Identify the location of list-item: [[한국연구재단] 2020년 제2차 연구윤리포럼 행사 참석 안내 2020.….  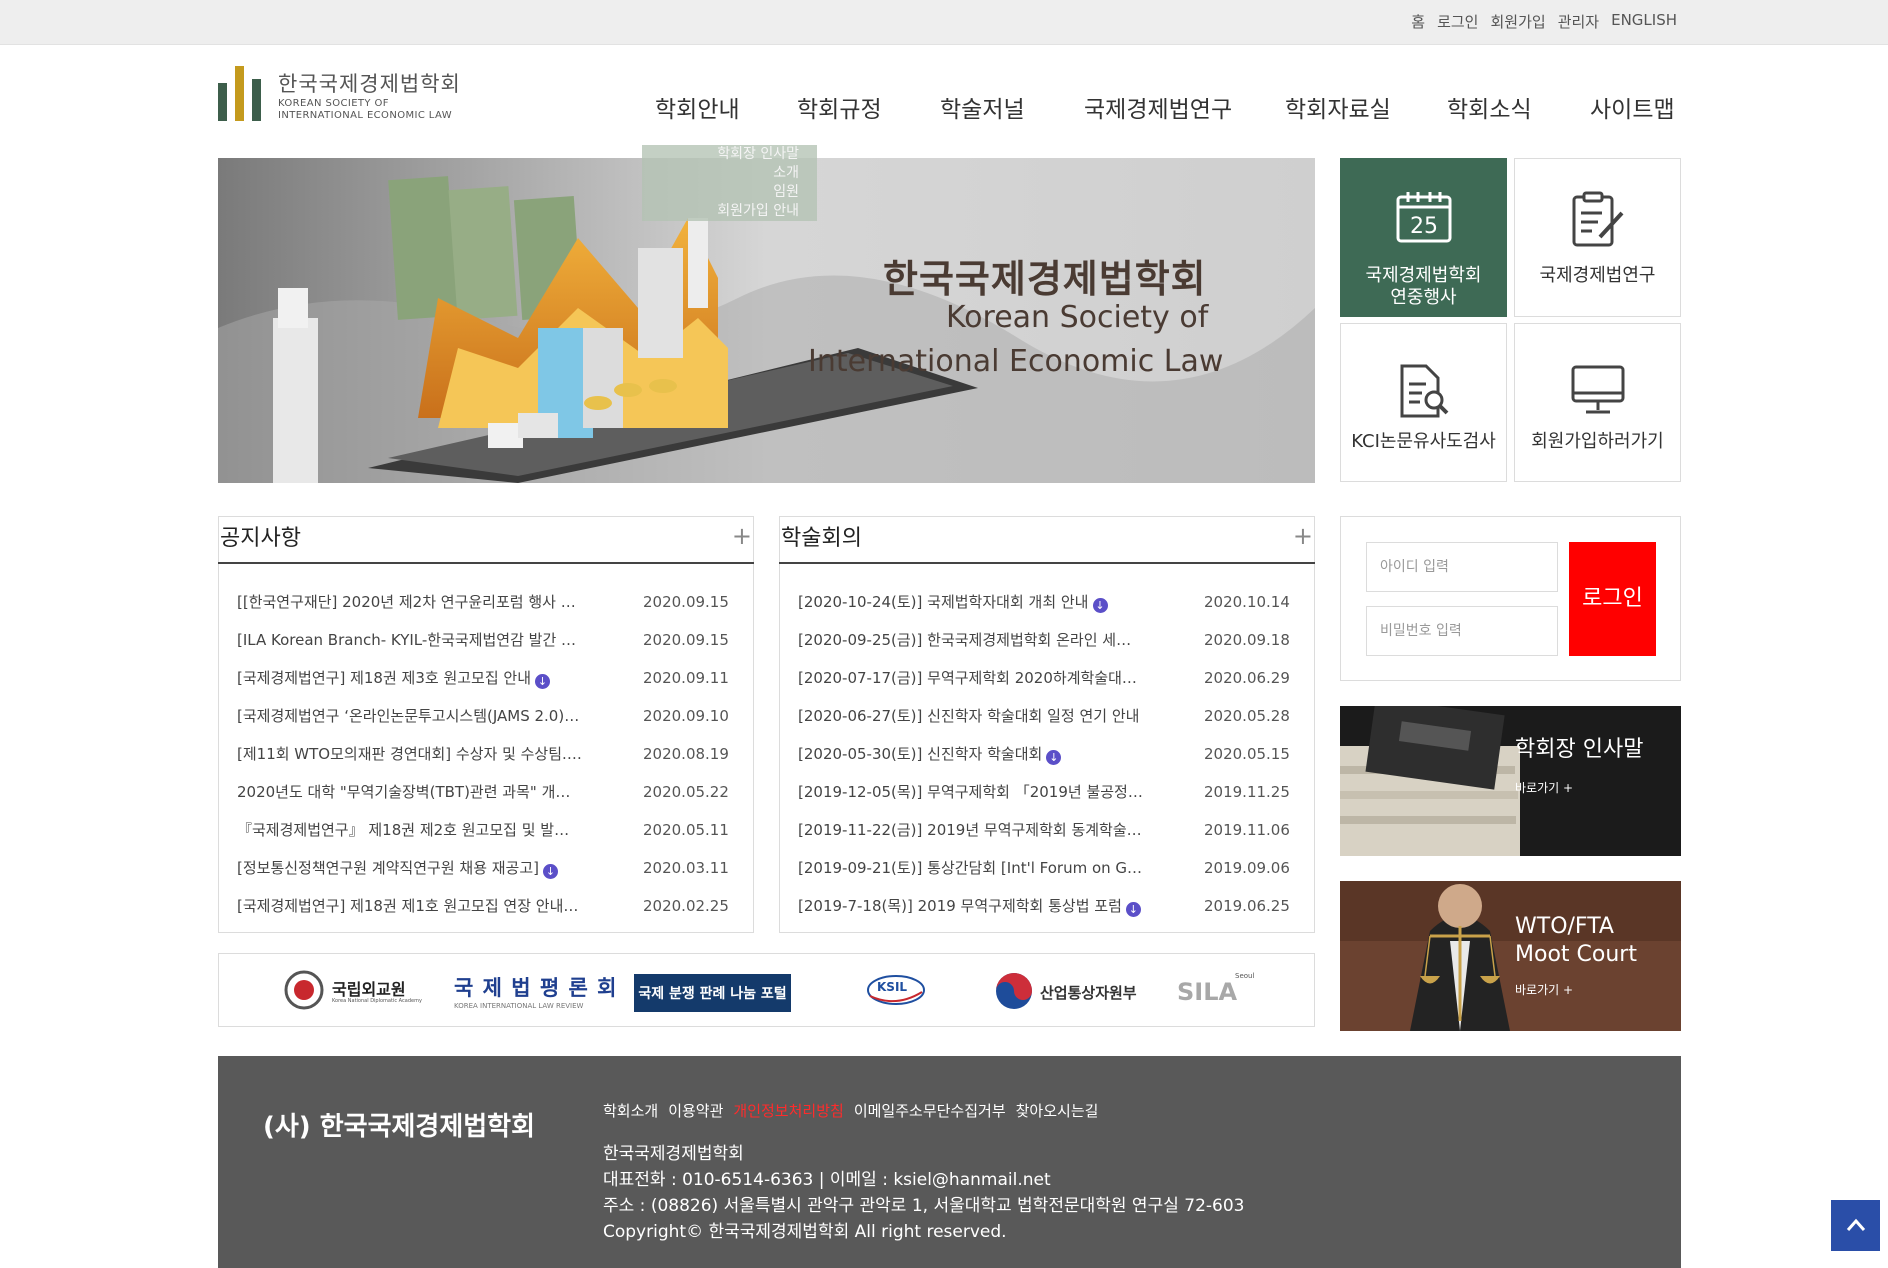
(487, 602).